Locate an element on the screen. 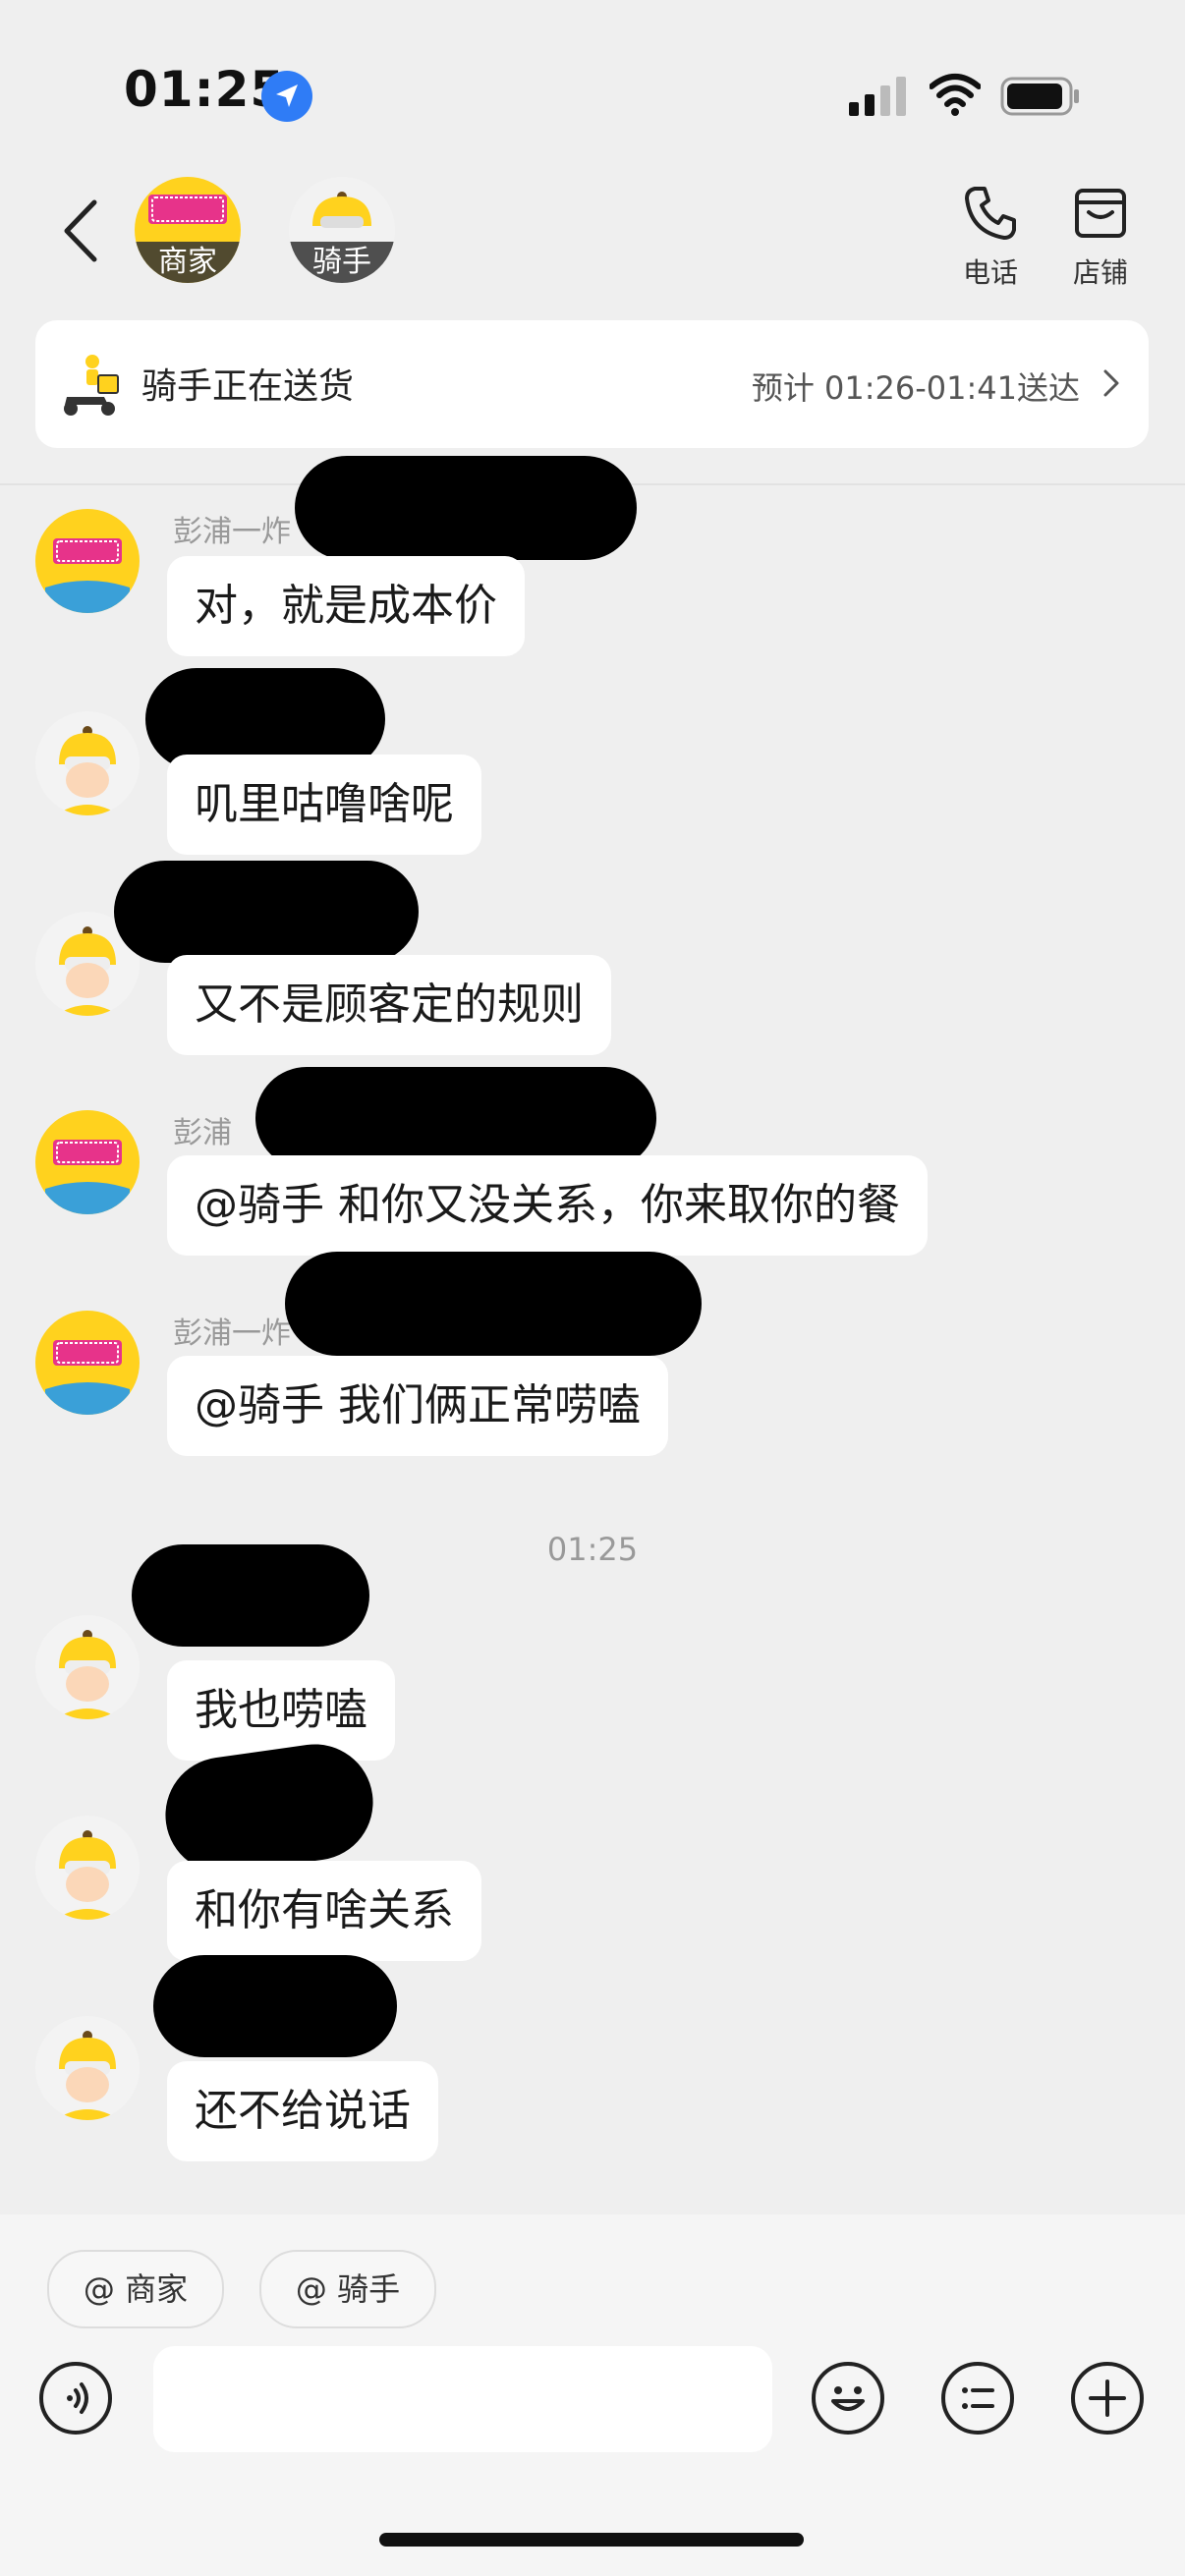 This screenshot has width=1185, height=2576. message-bubble: @骑手 我们俩正常唠嗑 is located at coordinates (417, 1406).